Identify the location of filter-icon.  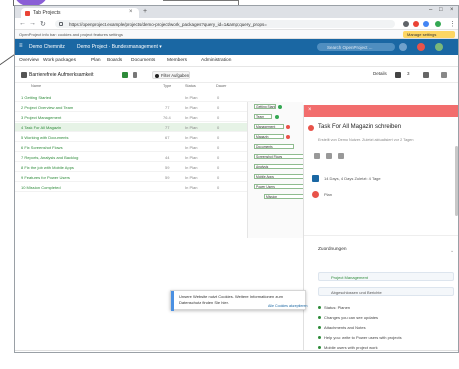
(157, 76).